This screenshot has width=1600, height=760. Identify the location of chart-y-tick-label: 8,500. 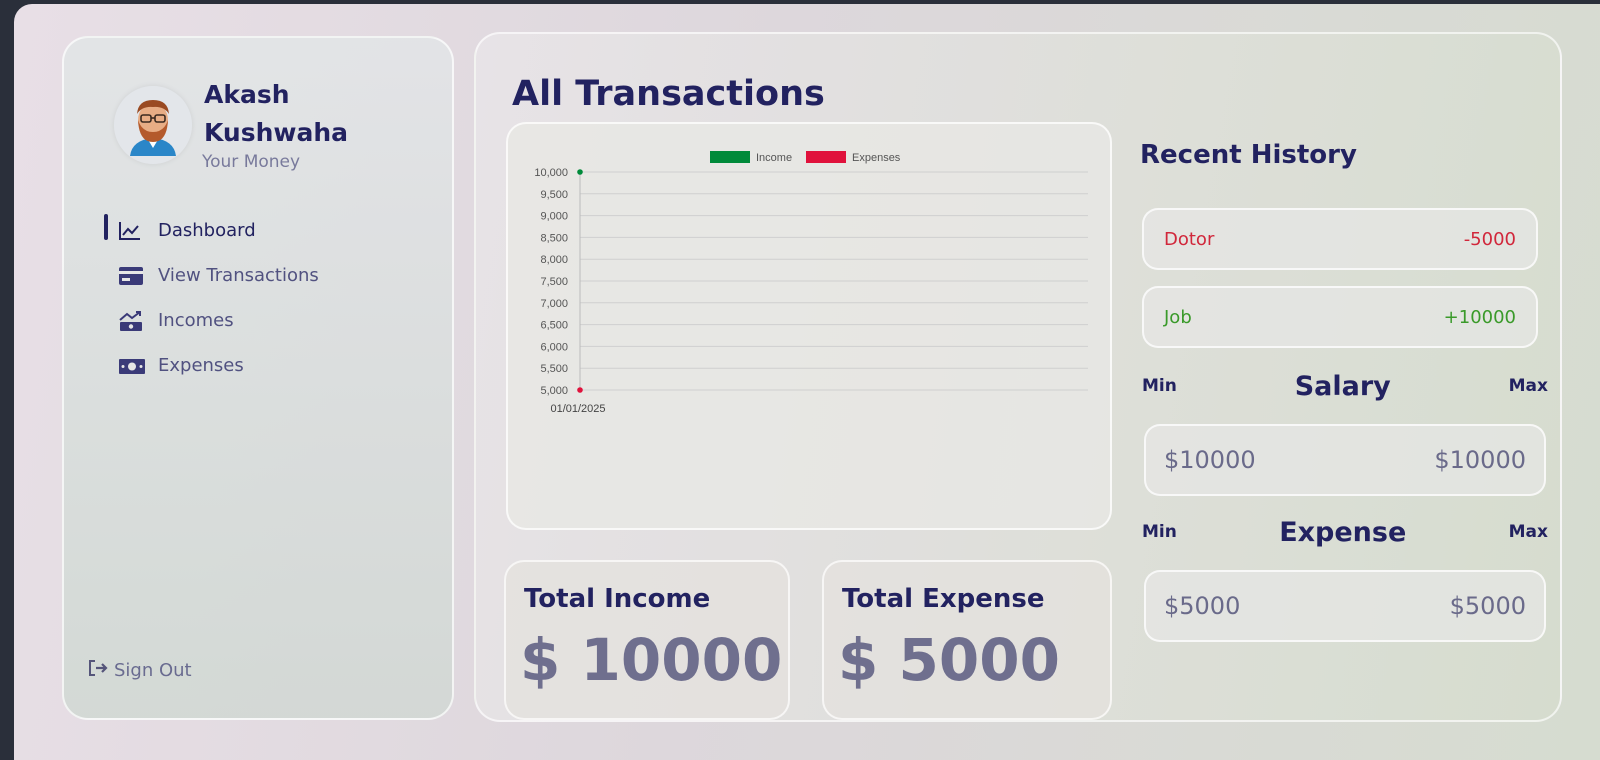
(554, 238).